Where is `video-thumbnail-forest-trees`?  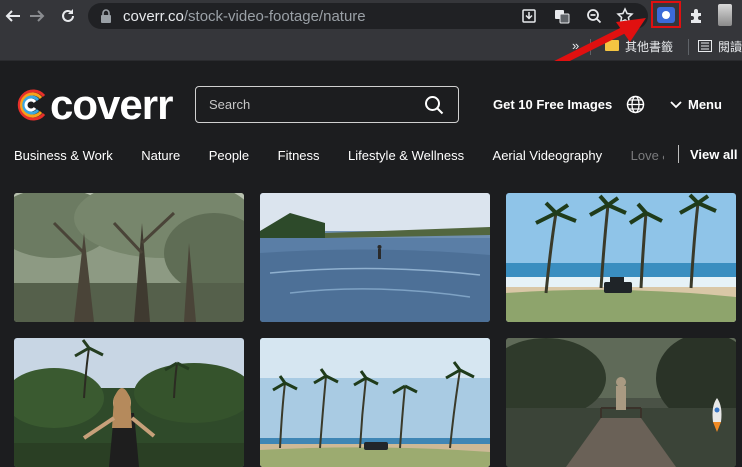 video-thumbnail-forest-trees is located at coordinates (129, 257).